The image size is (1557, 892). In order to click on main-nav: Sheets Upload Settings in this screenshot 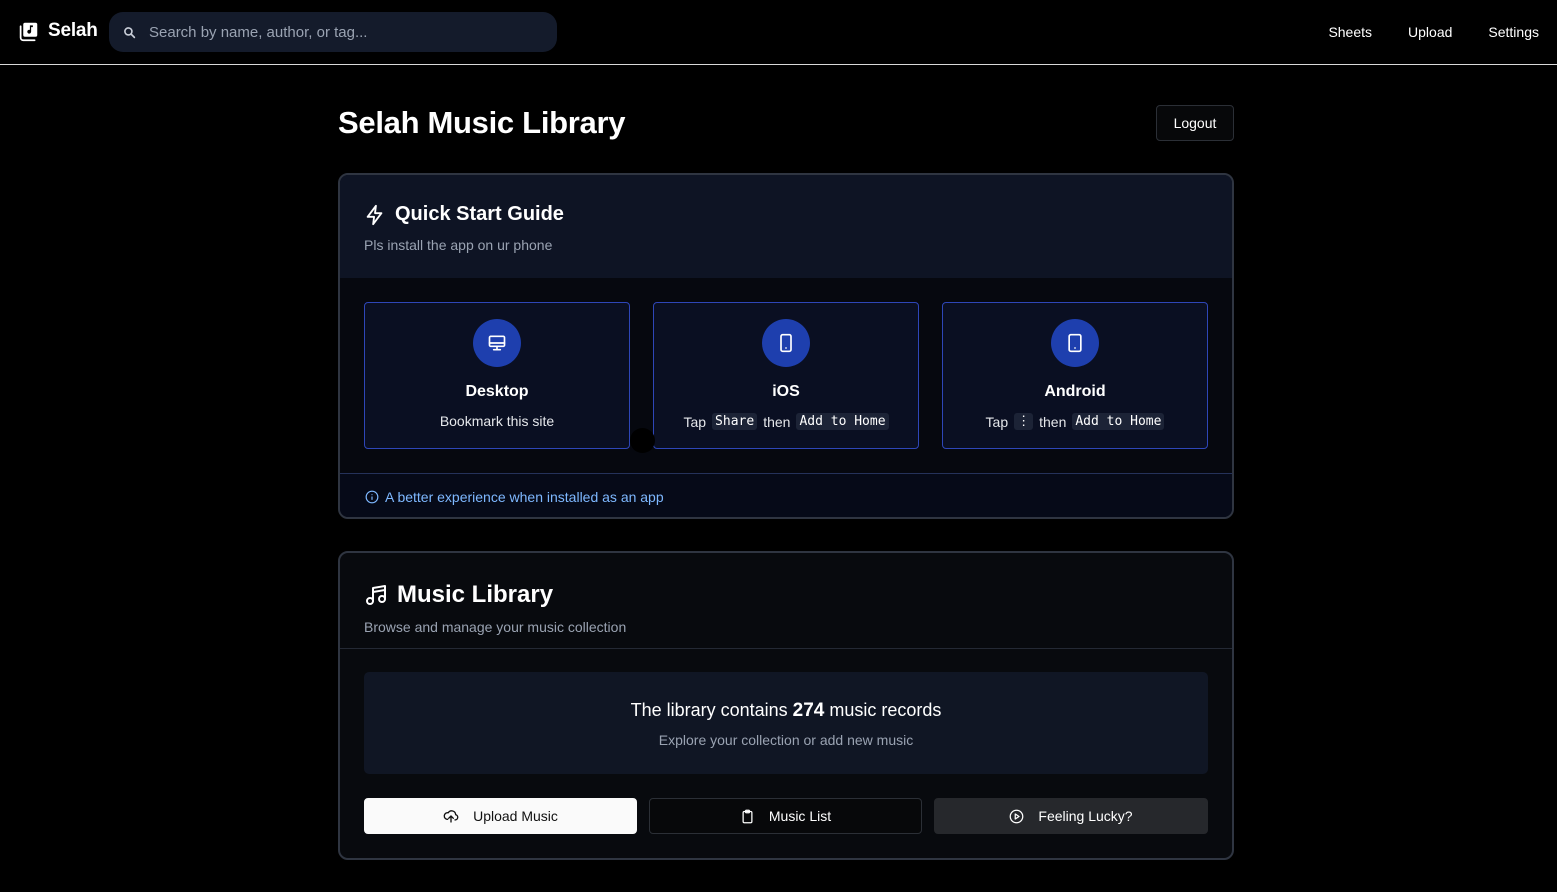, I will do `click(1433, 32)`.